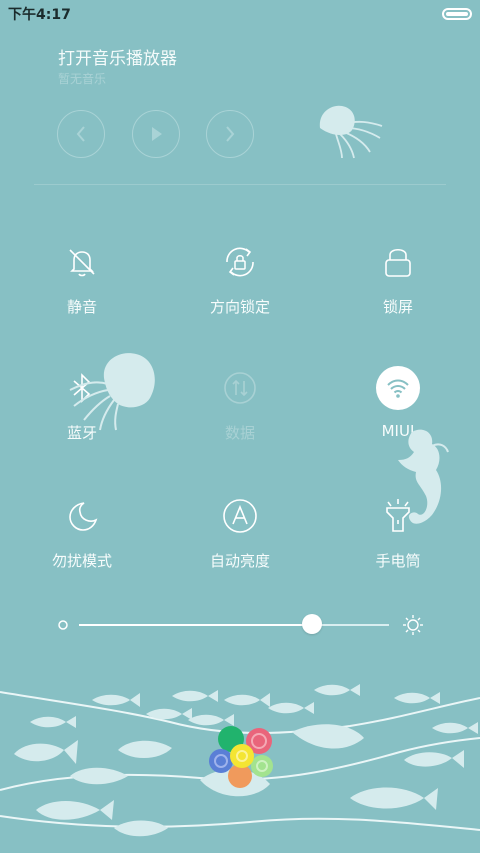 The height and width of the screenshot is (853, 480). Describe the element at coordinates (239, 561) in the screenshot. I see `tile-label: 自动亮度` at that location.